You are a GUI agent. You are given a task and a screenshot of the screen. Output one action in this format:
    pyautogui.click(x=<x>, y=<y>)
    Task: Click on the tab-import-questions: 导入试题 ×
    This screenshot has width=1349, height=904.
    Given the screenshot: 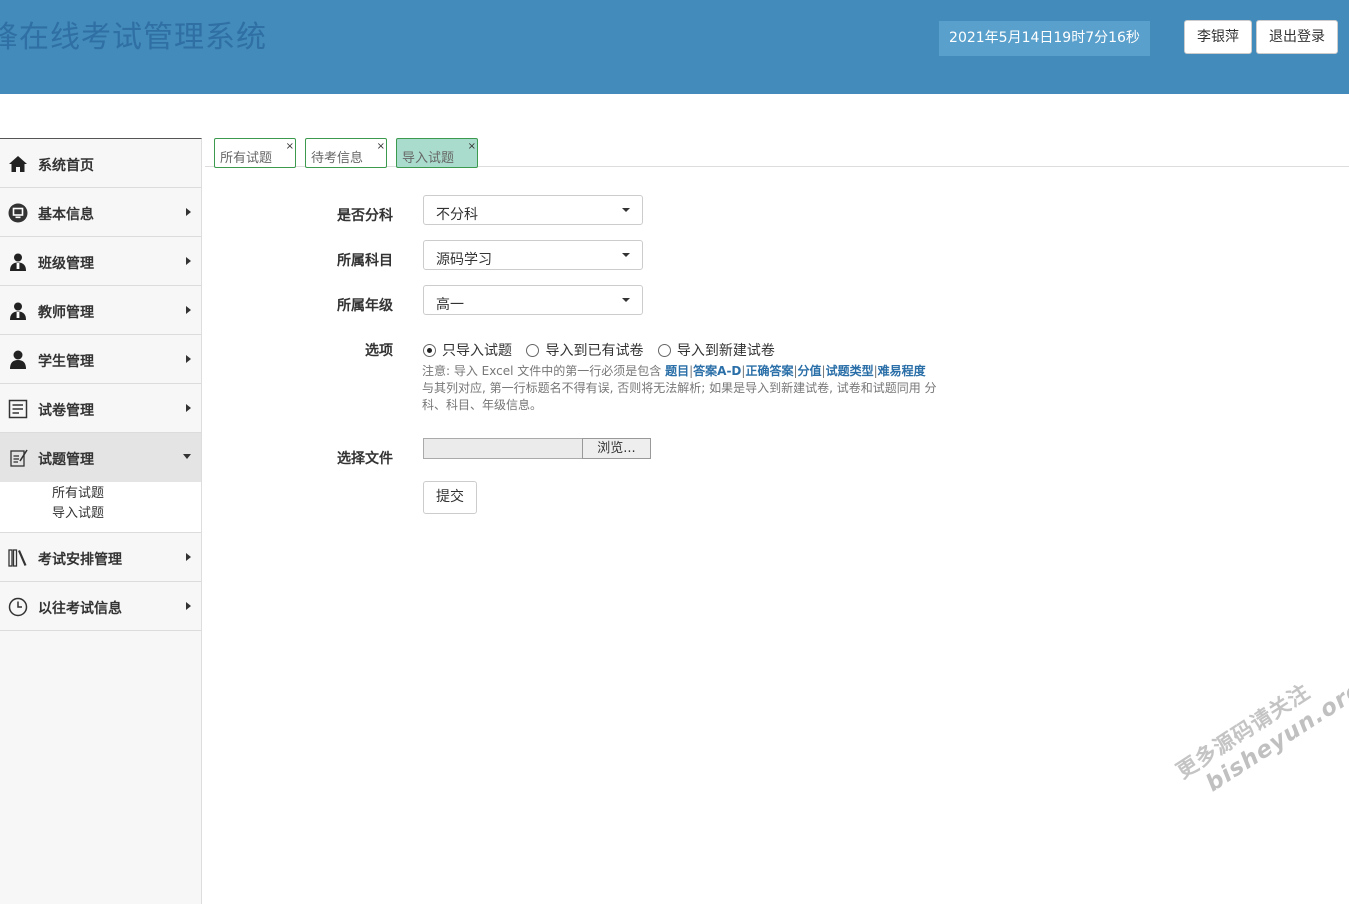 What is the action you would take?
    pyautogui.click(x=437, y=153)
    